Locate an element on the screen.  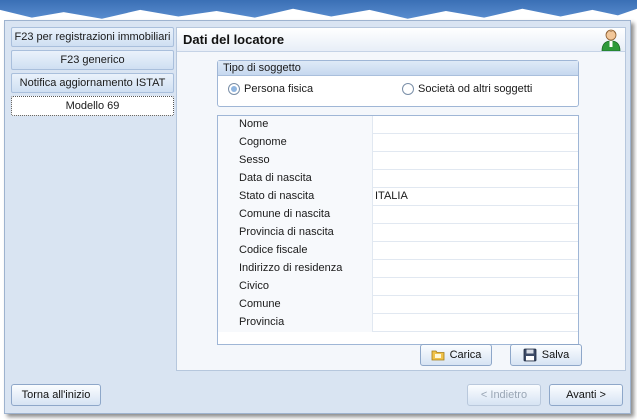
page-title: Dati del locatore is located at coordinates (234, 39).